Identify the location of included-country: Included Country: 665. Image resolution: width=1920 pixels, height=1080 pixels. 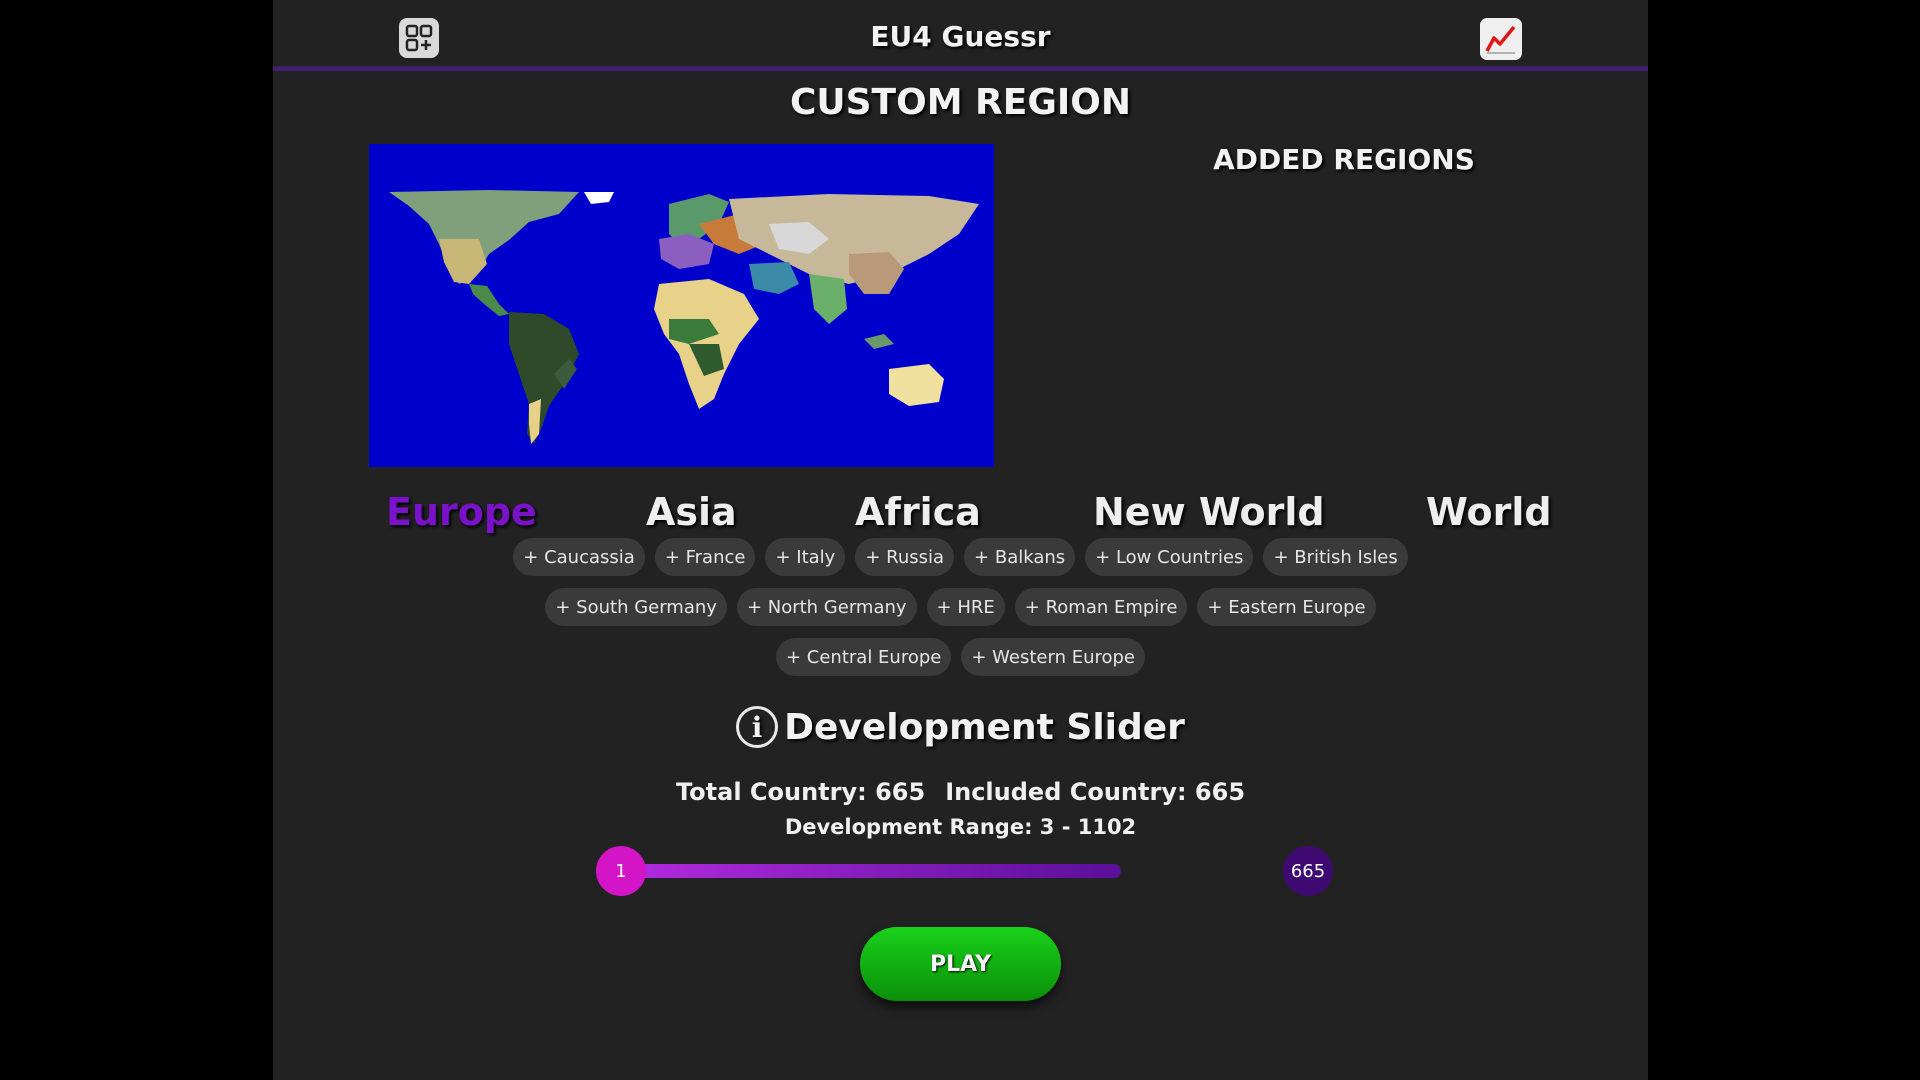
(1095, 792).